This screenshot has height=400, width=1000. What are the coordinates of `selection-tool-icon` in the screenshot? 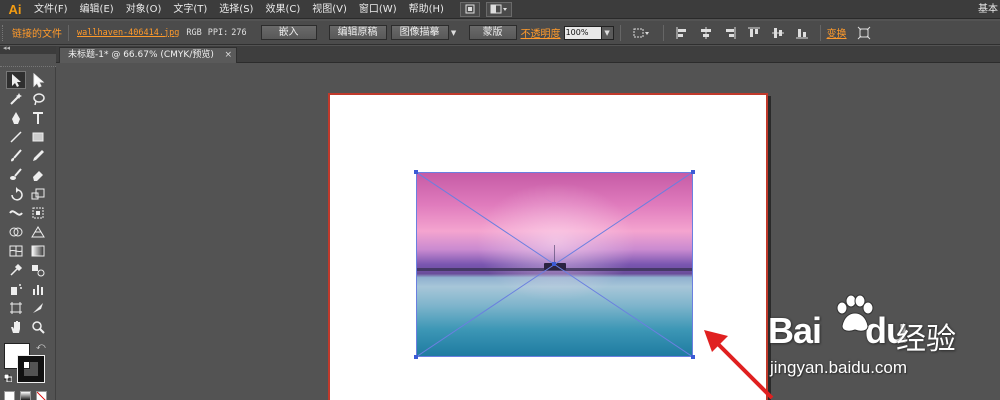 It's located at (16, 80).